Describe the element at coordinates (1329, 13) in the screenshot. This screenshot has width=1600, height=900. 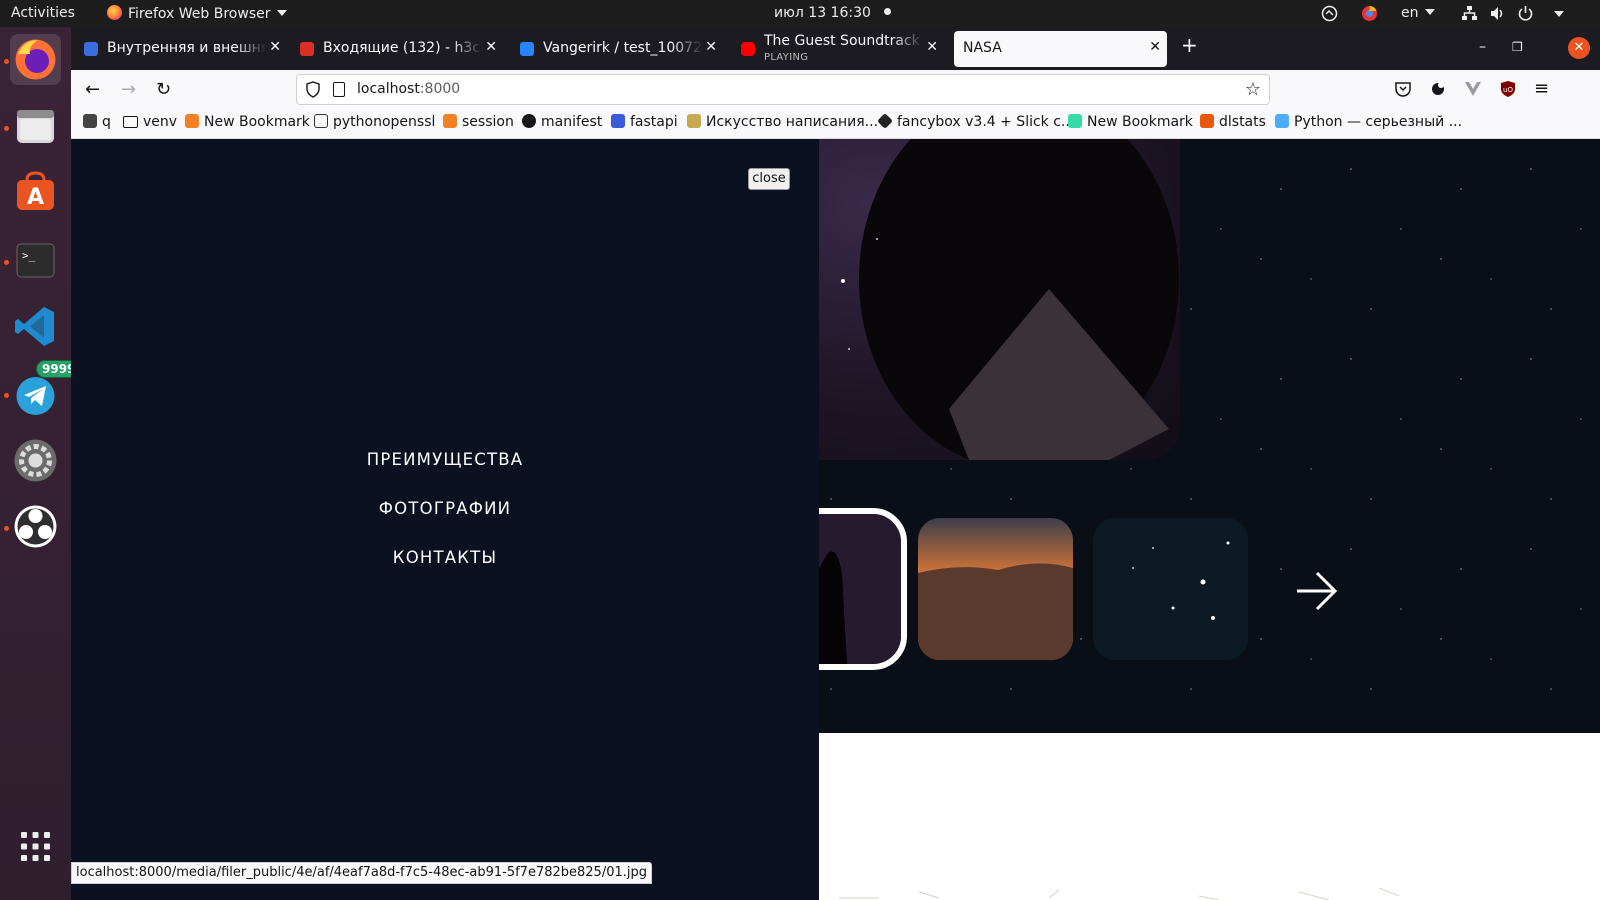
I see `vpn-icon` at that location.